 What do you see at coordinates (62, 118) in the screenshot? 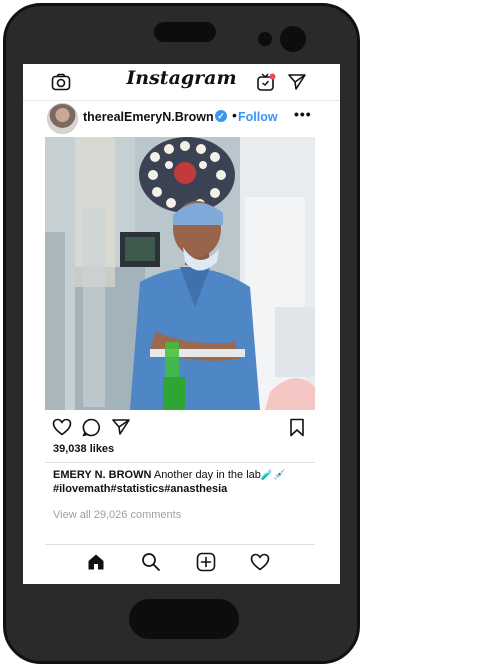
I see `avatar` at bounding box center [62, 118].